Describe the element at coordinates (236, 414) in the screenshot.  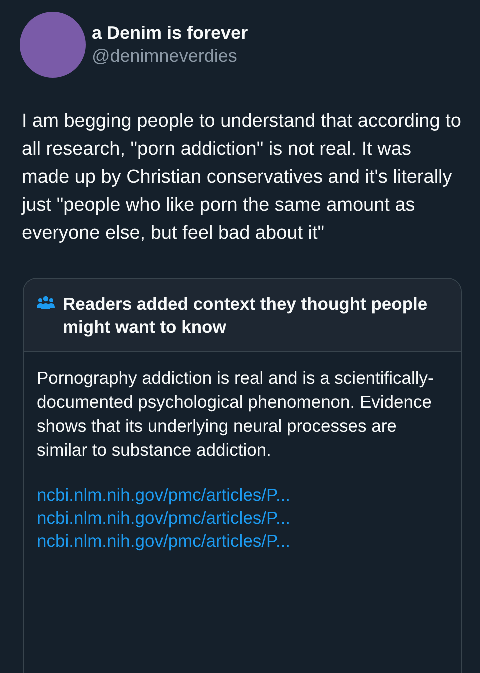
I see `note-text: Pornography addiction is real and is a scientifically-documented psychological phenomenon. Evidence shows that its underlying neural processes are similar to substance addiction.` at that location.